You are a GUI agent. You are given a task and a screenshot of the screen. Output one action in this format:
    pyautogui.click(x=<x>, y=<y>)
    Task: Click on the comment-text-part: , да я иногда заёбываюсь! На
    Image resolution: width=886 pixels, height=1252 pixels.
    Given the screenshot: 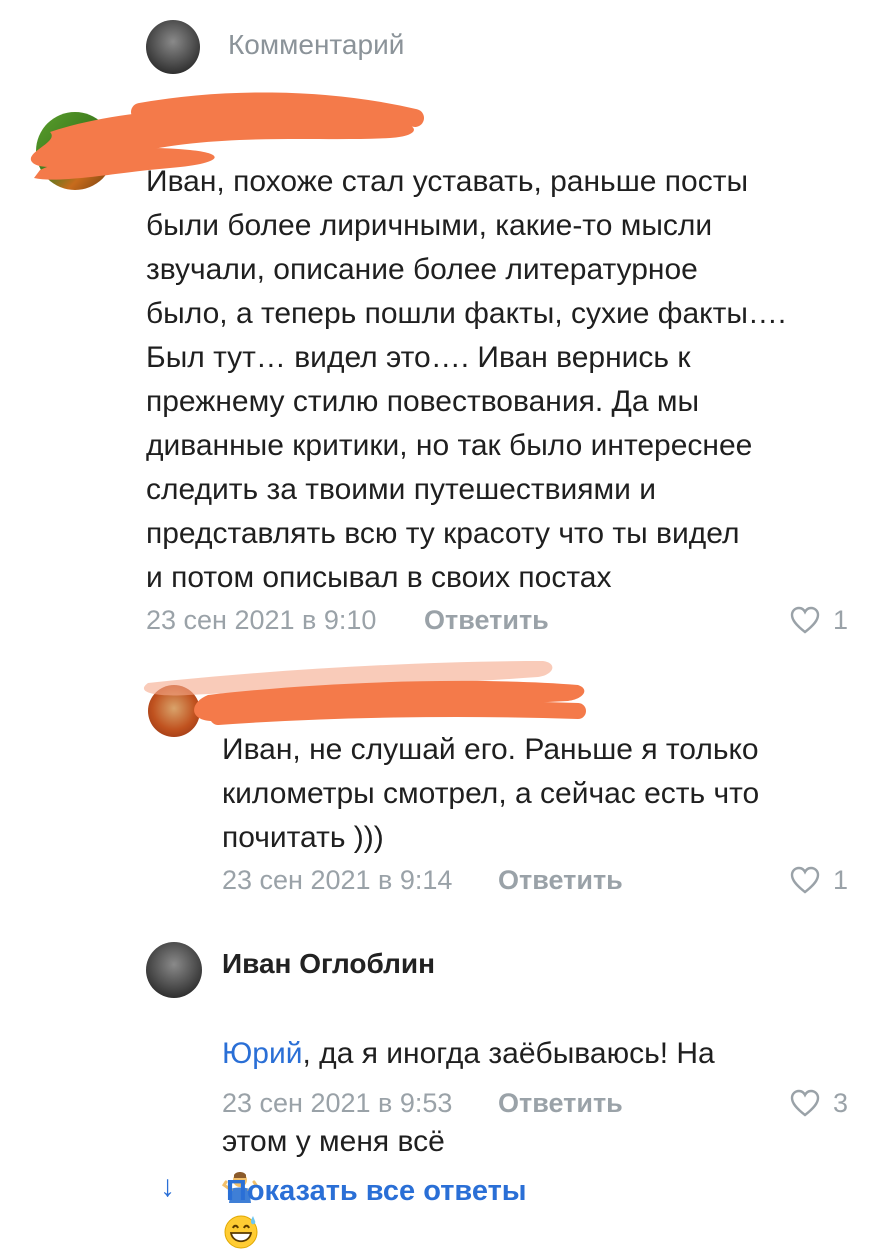 What is the action you would take?
    pyautogui.click(x=508, y=1053)
    